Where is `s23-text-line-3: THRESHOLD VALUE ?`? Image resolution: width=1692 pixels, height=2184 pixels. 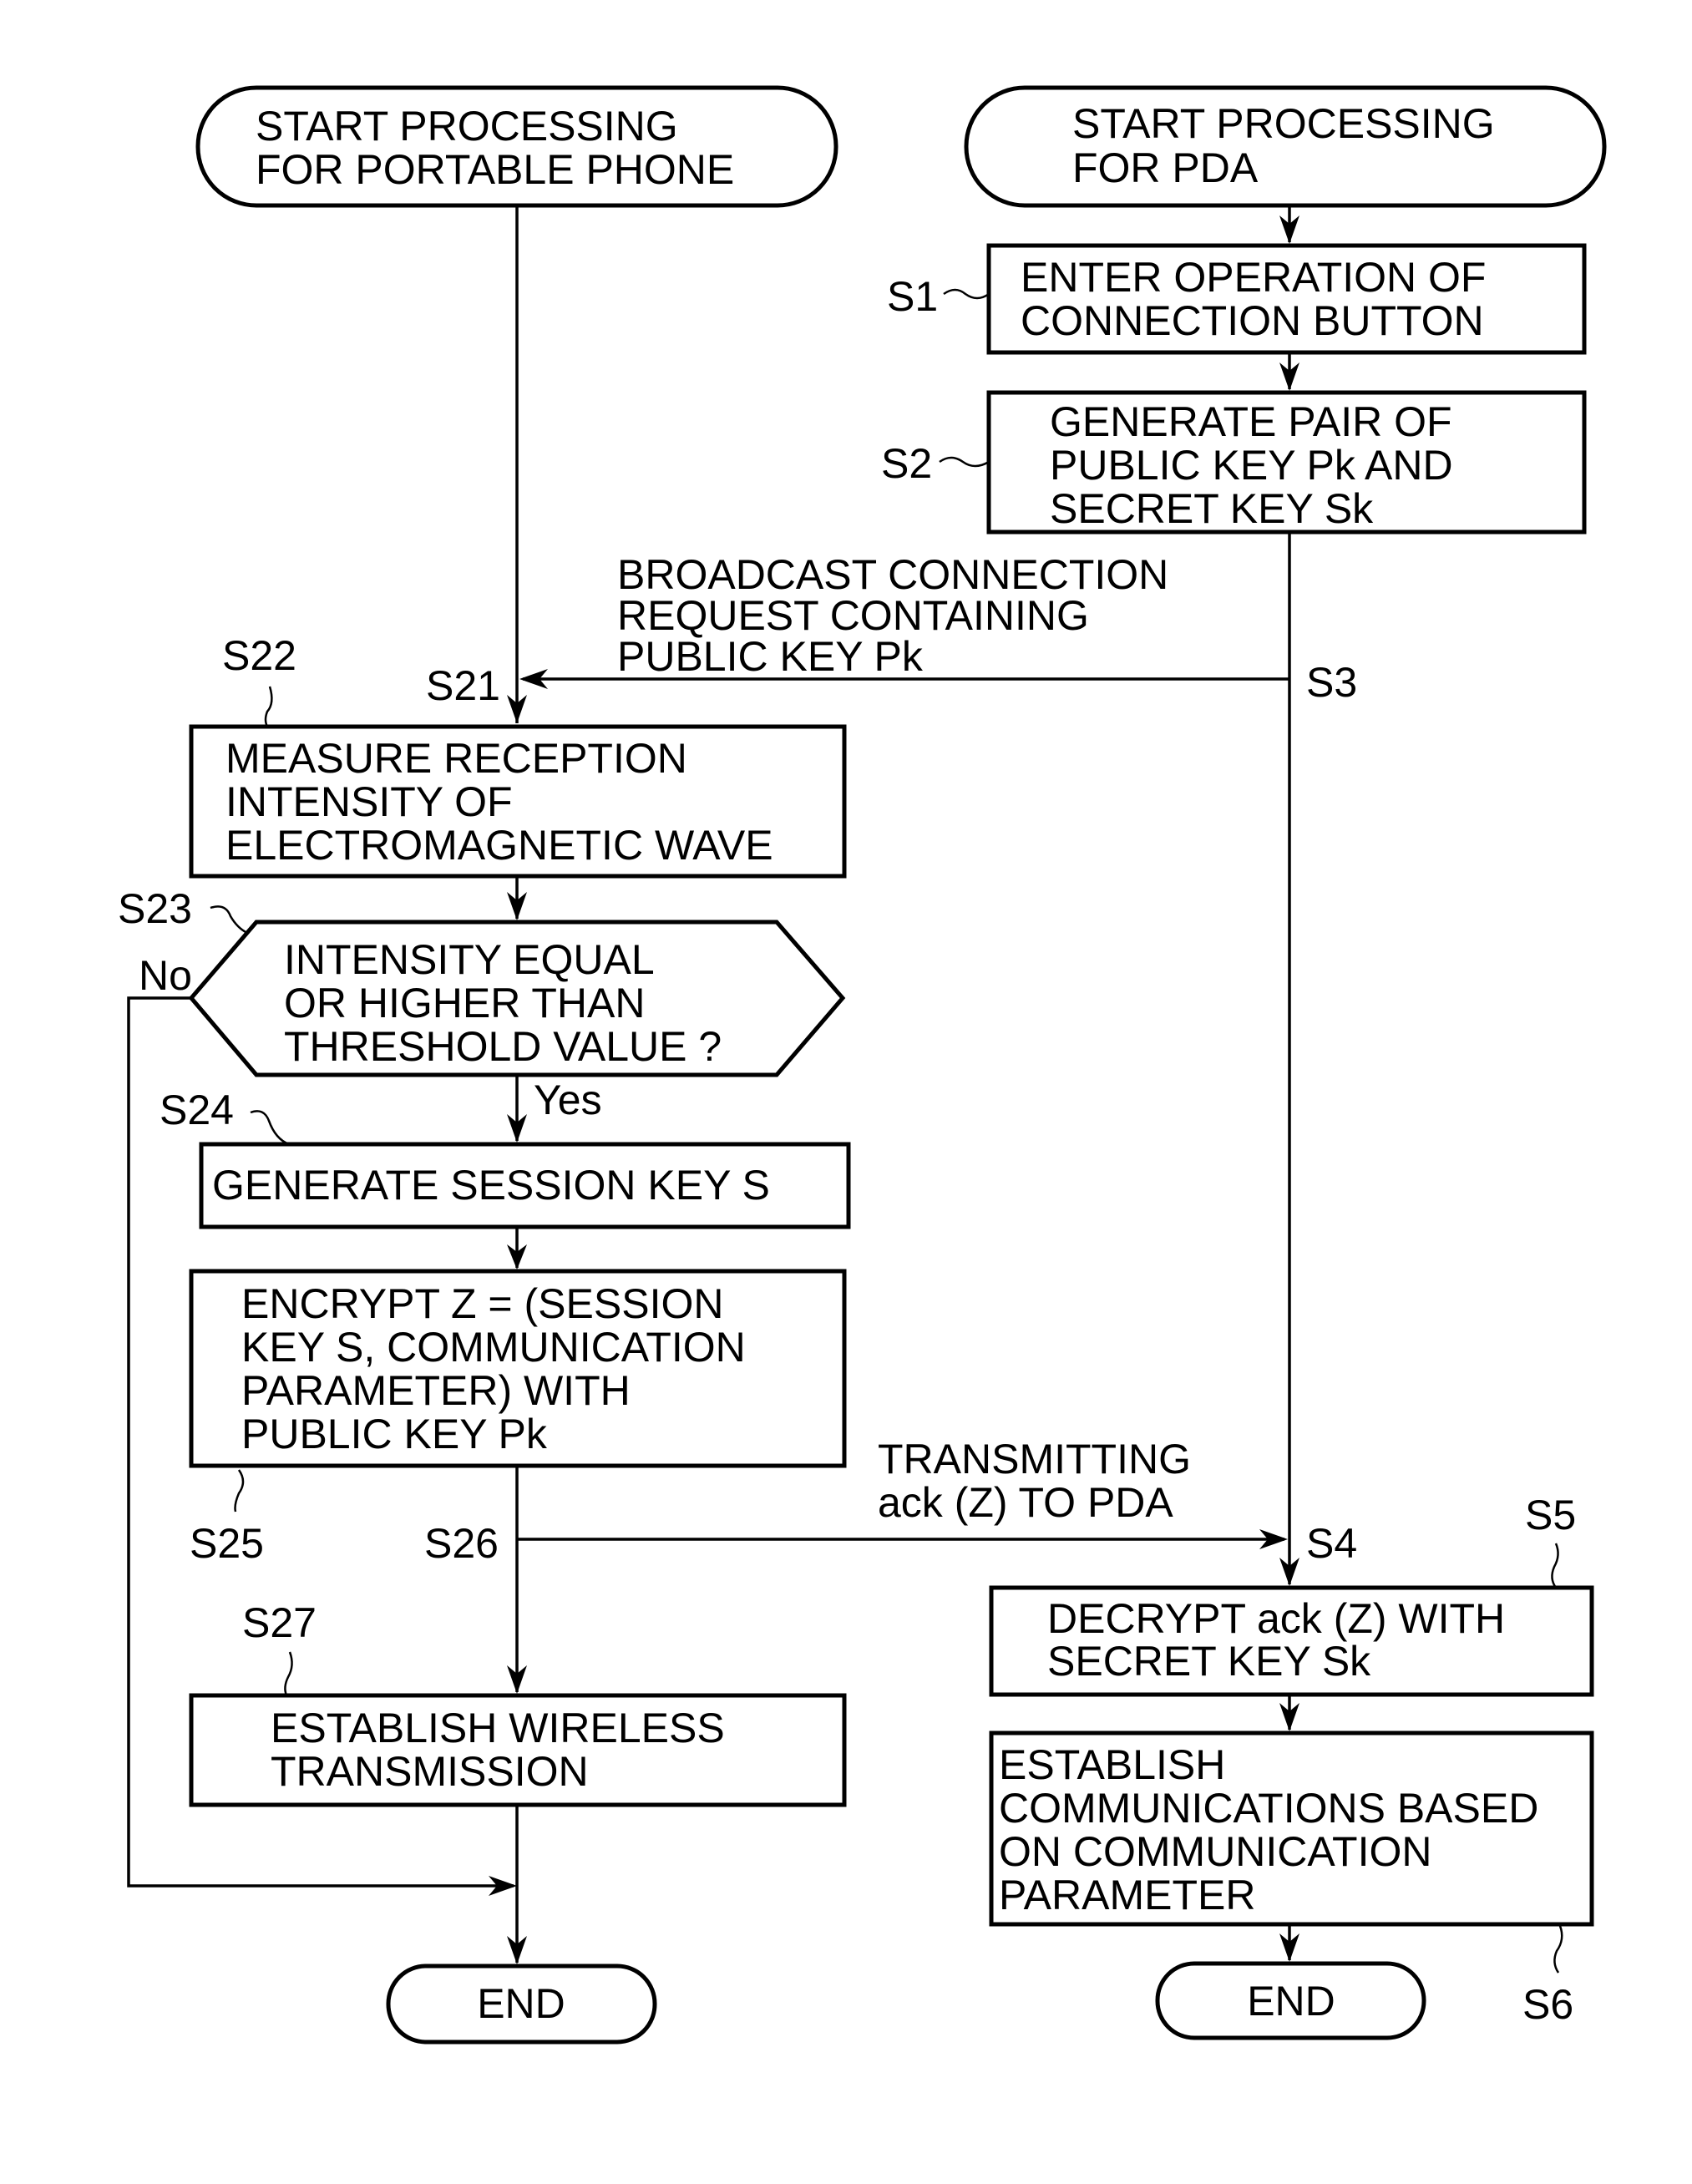
s23-text-line-3: THRESHOLD VALUE ? is located at coordinates (503, 1046).